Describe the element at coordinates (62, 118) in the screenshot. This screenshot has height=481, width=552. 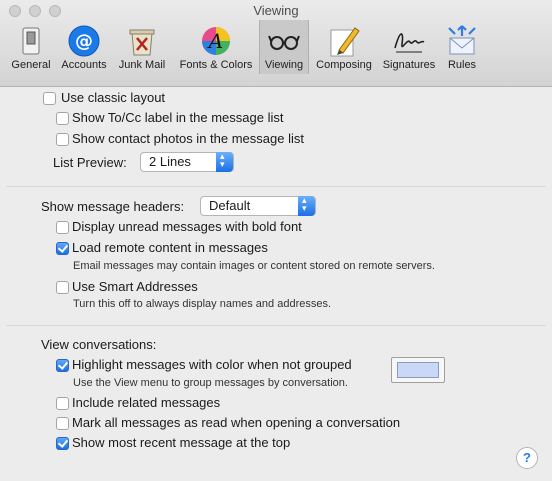
I see `show-tocc-checkbox` at that location.